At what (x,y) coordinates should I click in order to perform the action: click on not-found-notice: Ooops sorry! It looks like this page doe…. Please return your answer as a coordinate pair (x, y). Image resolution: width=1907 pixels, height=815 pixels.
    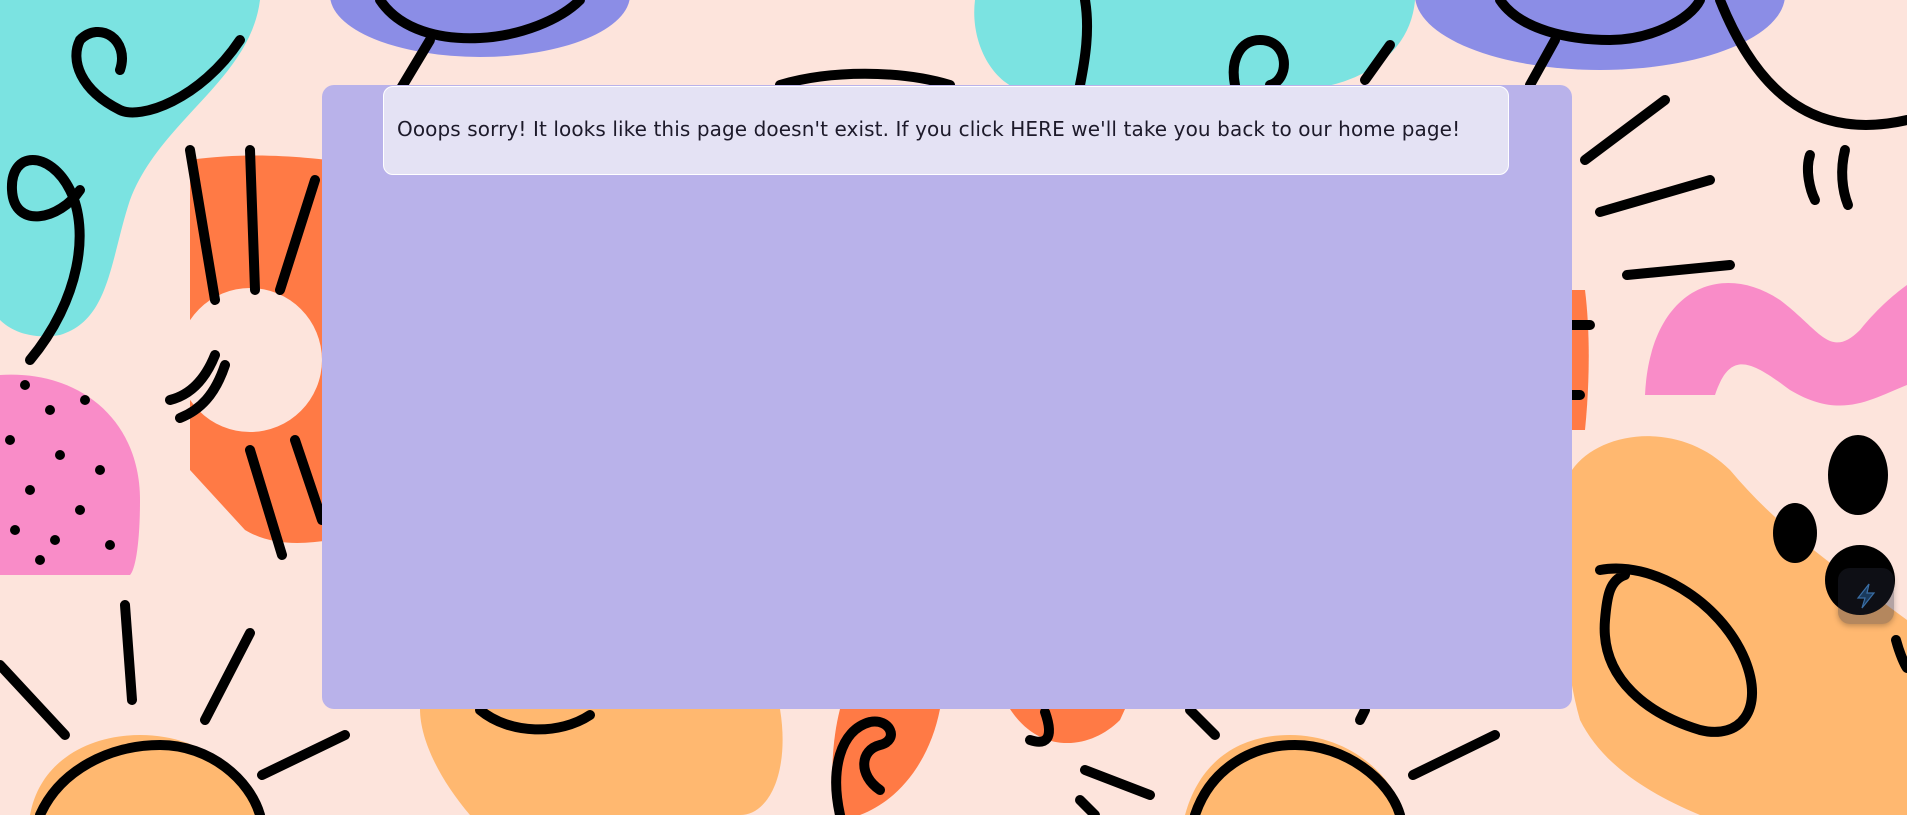
    Looking at the image, I should click on (946, 130).